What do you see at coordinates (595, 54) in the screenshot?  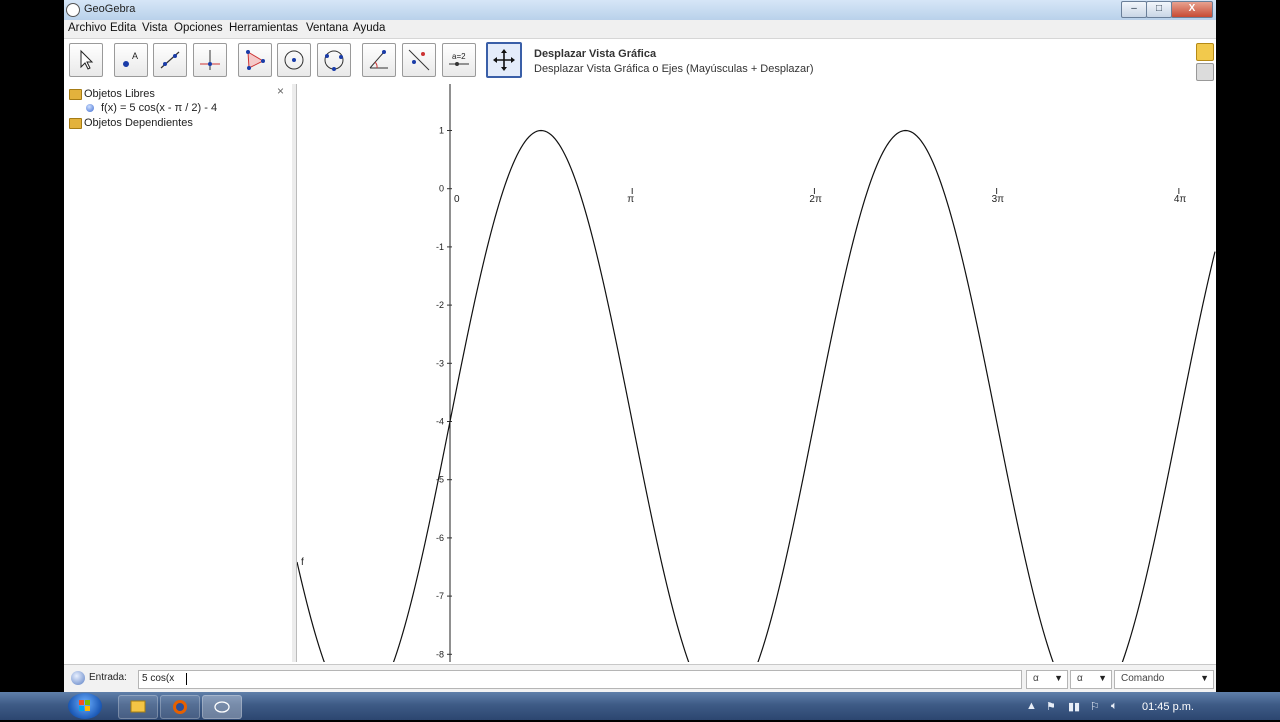 I see `tool-name: Desplazar Vista Gráfica` at bounding box center [595, 54].